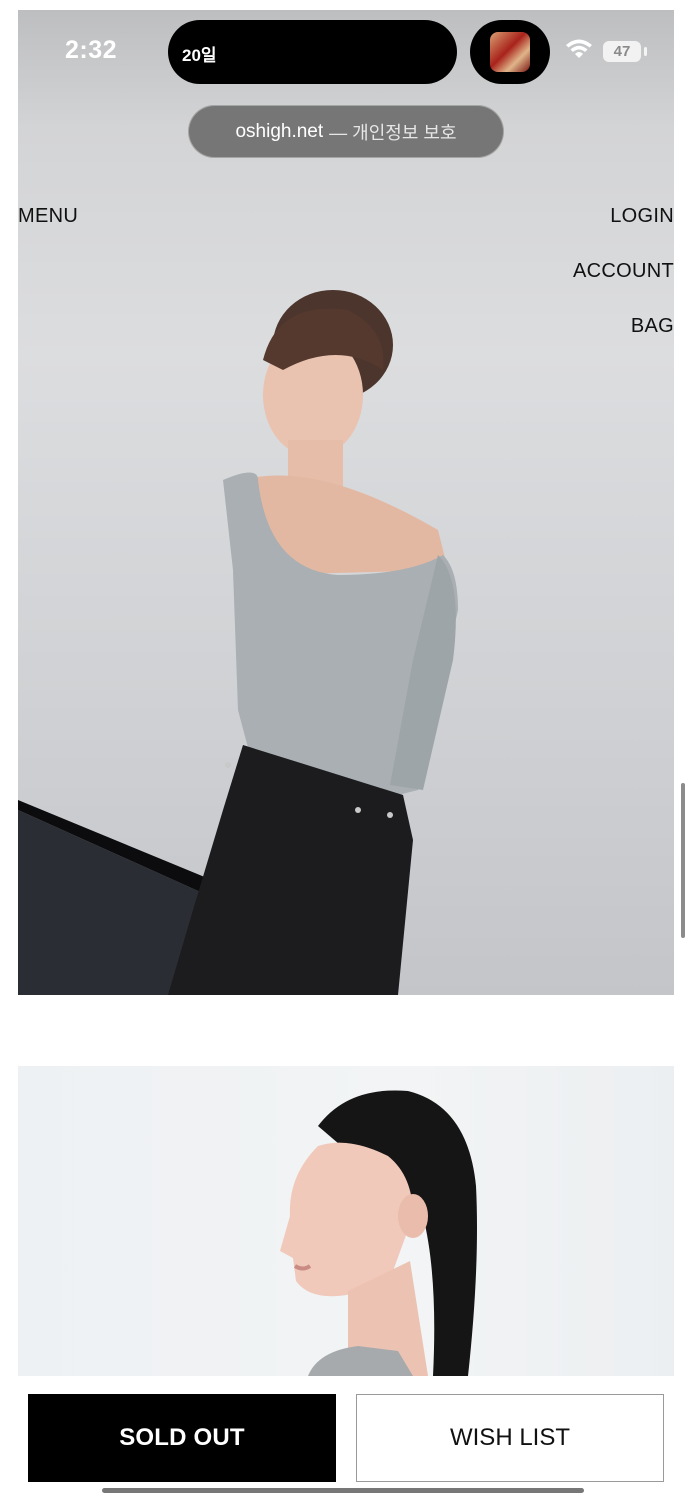  I want to click on status-bar: 2:32 20일 47, so click(346, 45).